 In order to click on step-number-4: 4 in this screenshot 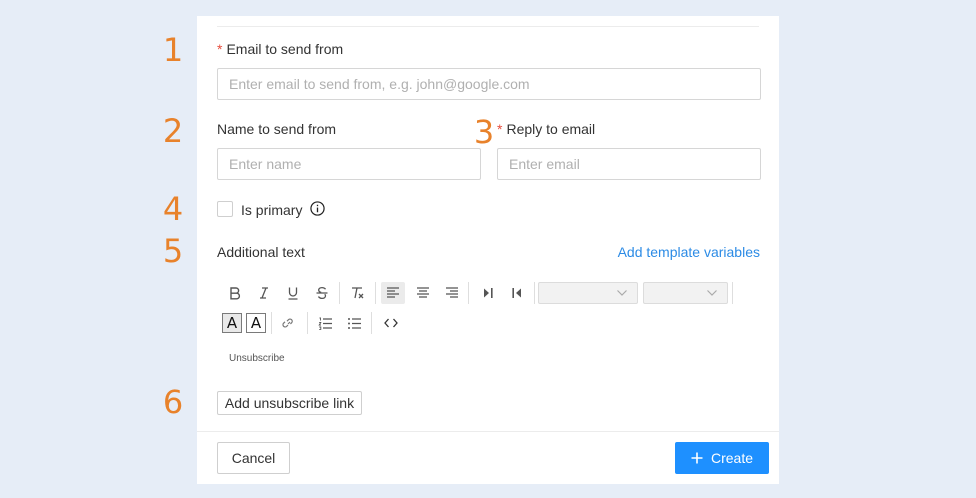, I will do `click(173, 209)`.